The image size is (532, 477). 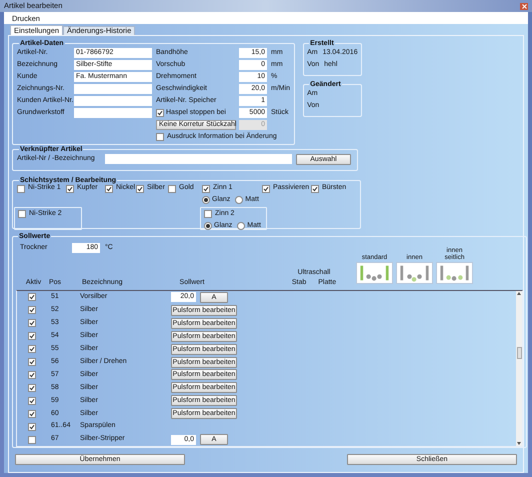 I want to click on scroll-up-icon, so click(x=519, y=293).